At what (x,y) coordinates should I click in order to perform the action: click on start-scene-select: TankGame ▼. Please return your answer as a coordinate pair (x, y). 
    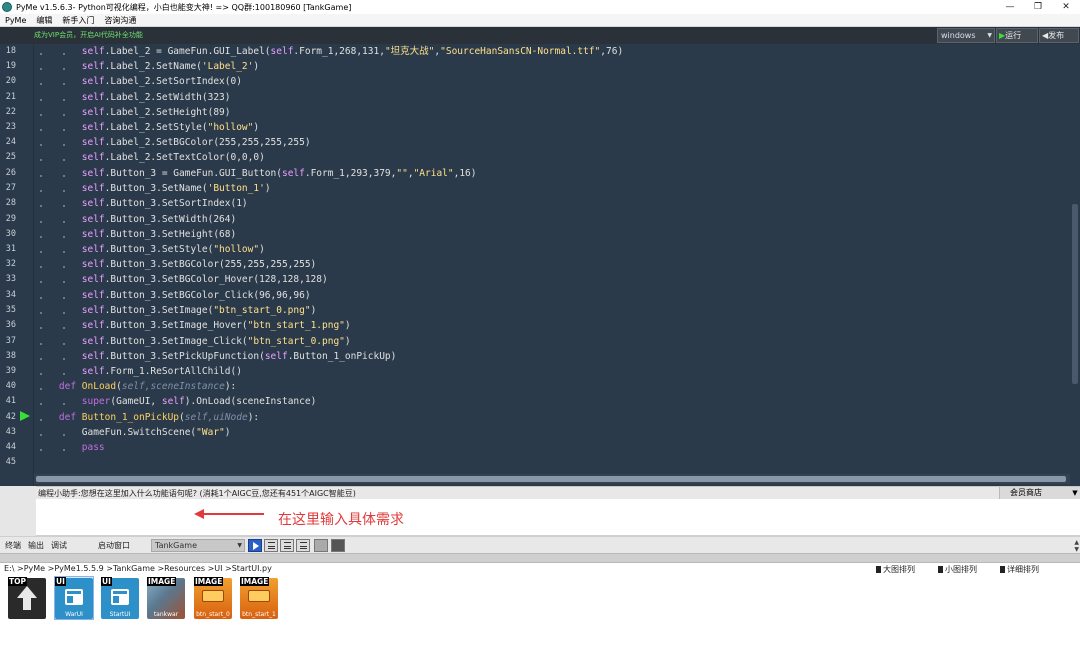
    Looking at the image, I should click on (198, 545).